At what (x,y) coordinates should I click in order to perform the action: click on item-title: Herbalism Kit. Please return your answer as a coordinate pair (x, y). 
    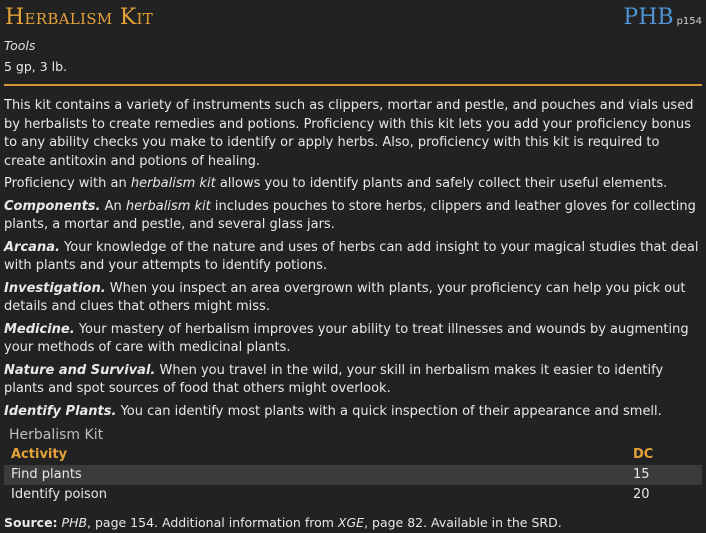
    Looking at the image, I should click on (79, 17).